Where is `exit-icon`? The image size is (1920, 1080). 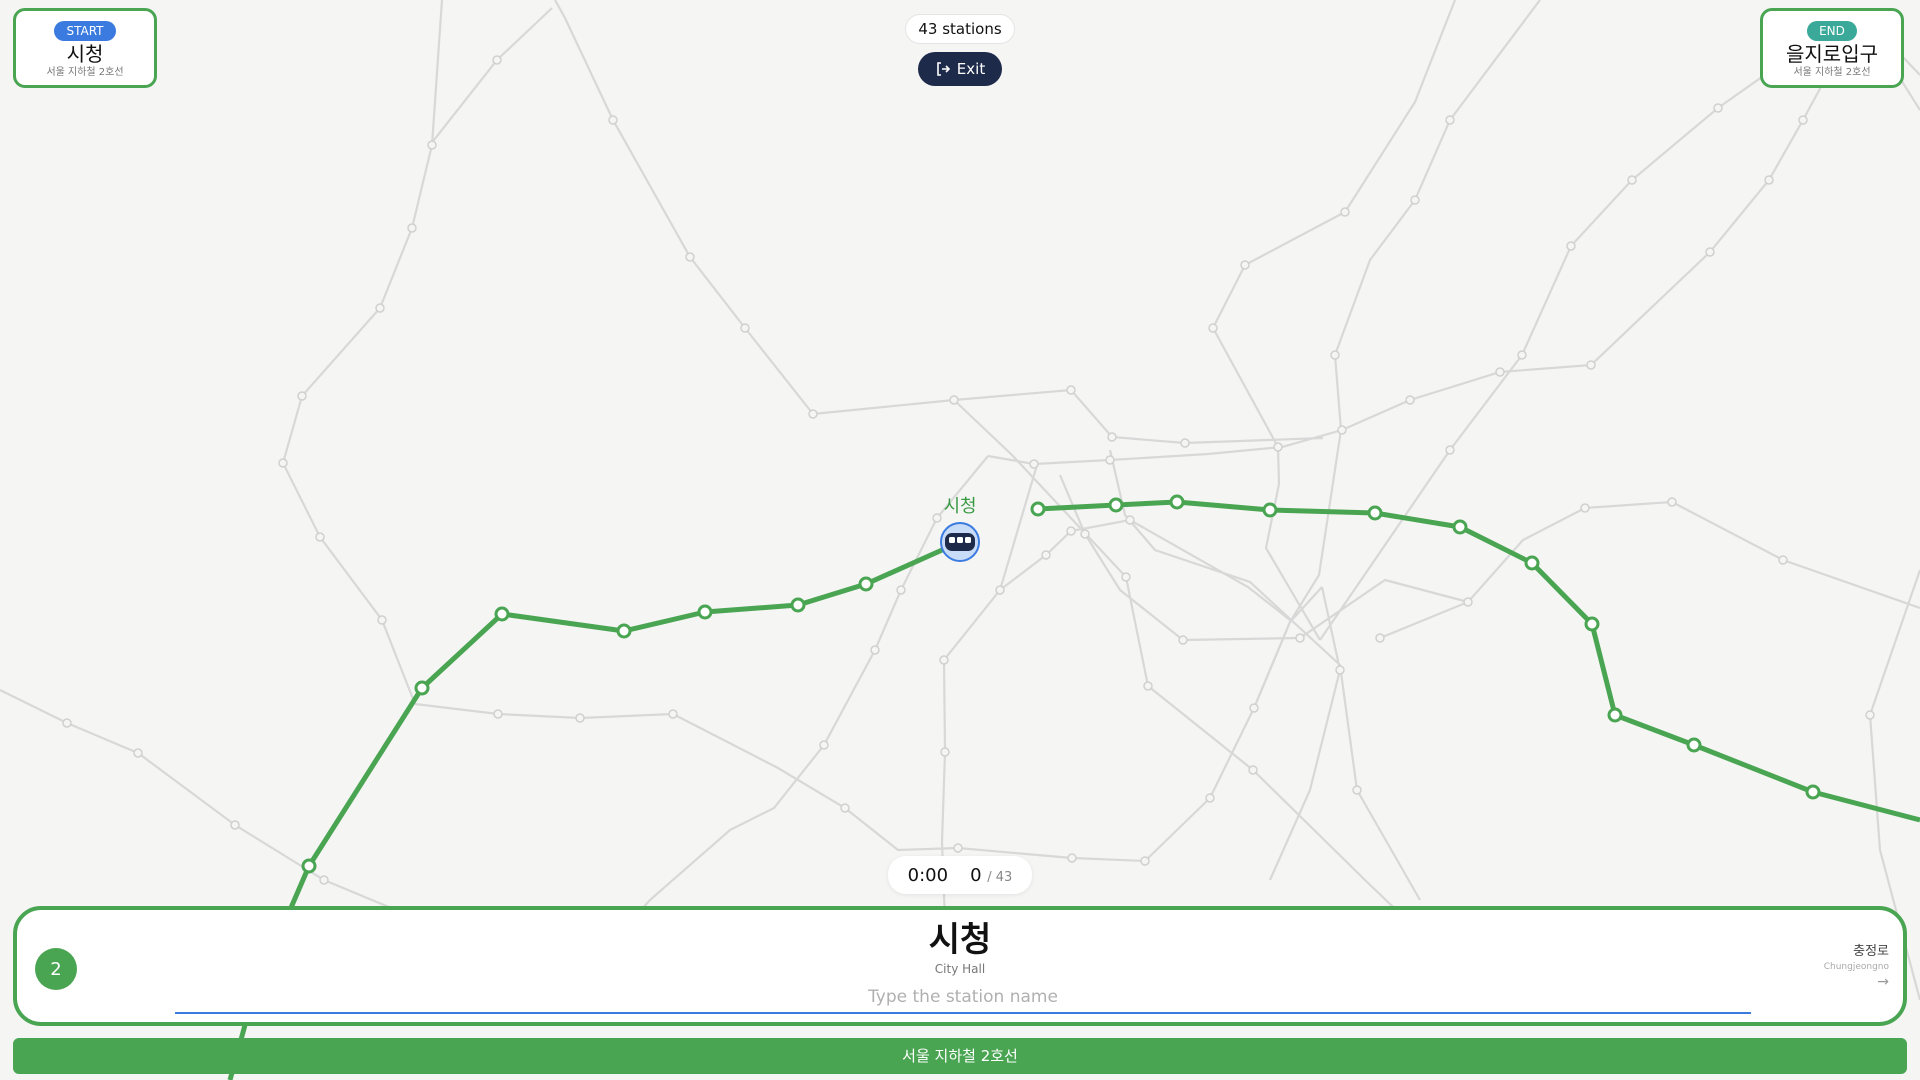 exit-icon is located at coordinates (943, 69).